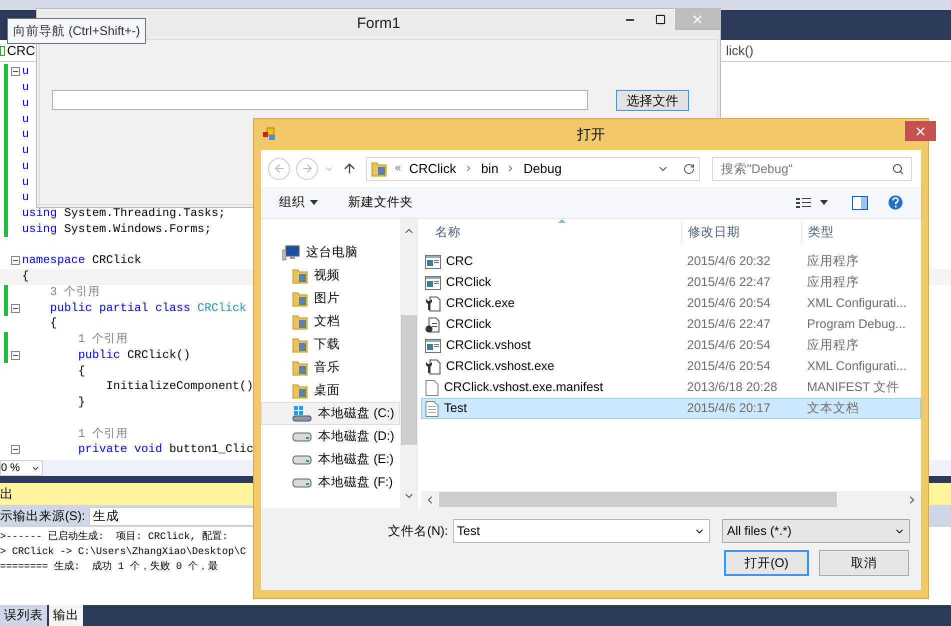  Describe the element at coordinates (330, 390) in the screenshot. I see `nav-item: 桌面` at that location.